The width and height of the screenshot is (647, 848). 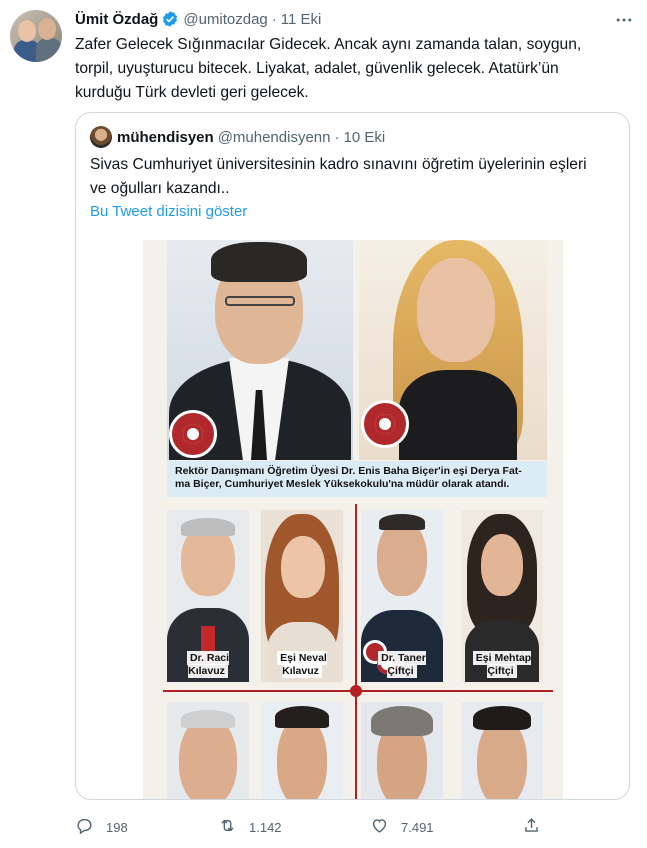 I want to click on more-icon, so click(x=624, y=20).